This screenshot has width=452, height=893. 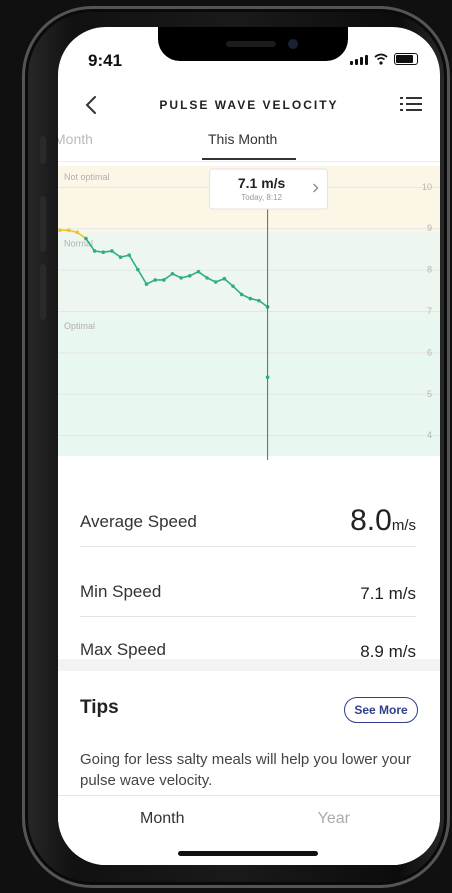 What do you see at coordinates (262, 183) in the screenshot?
I see `marker-value: 7.1 m/s` at bounding box center [262, 183].